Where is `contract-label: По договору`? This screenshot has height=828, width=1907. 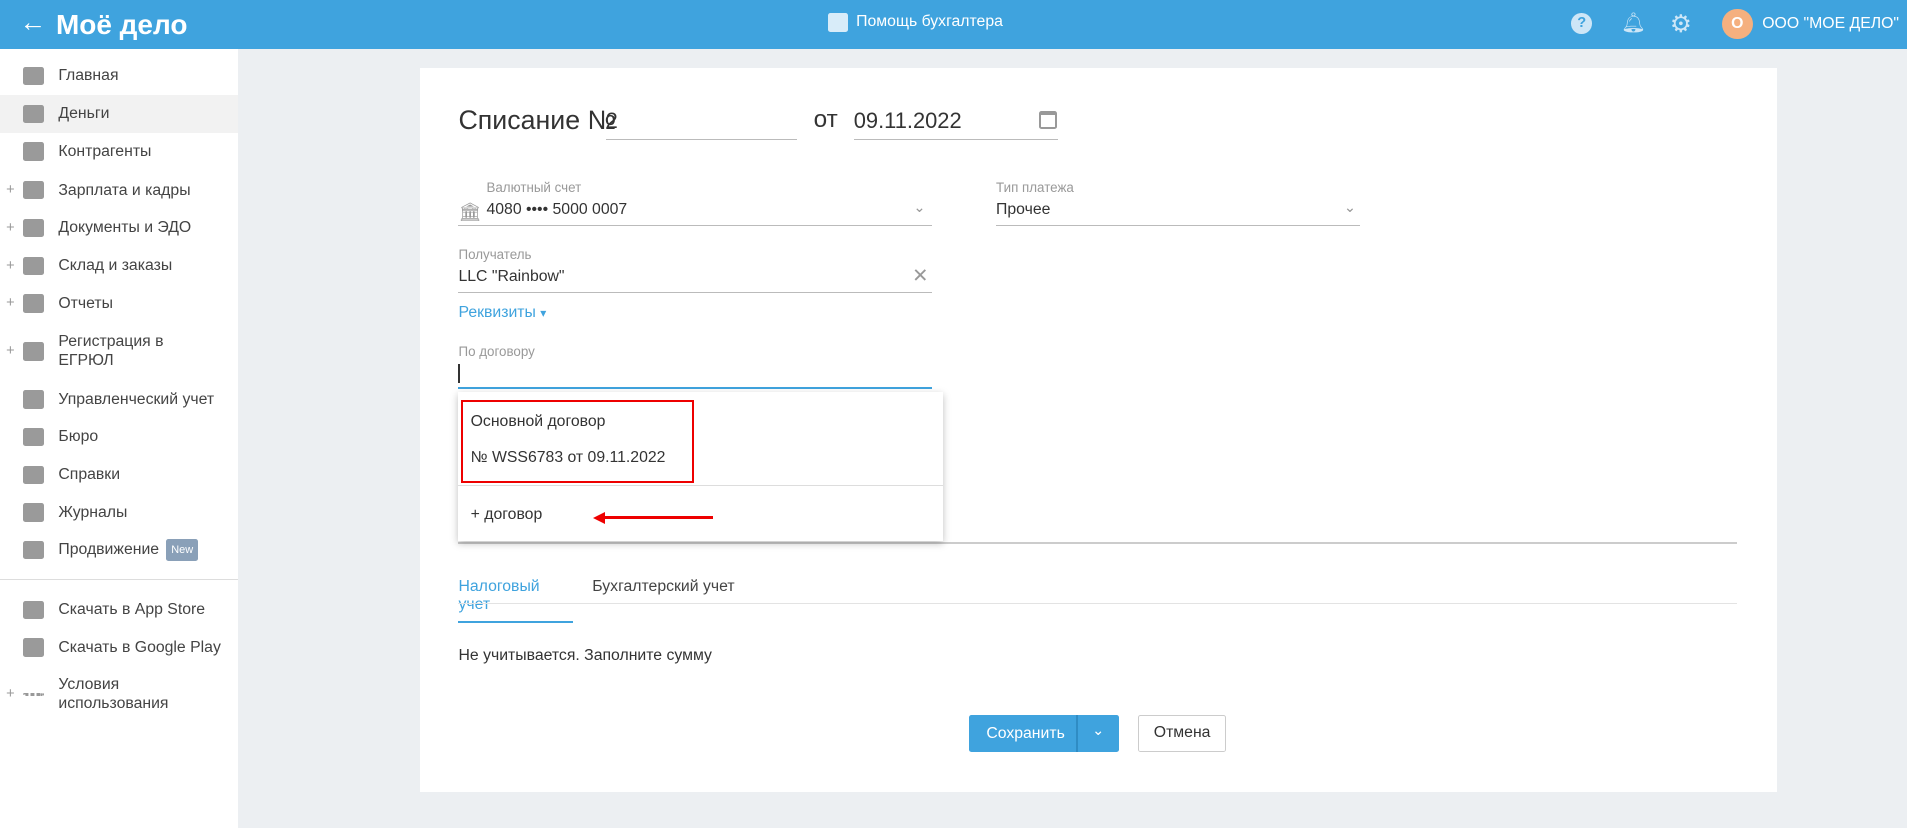
contract-label: По договору is located at coordinates (496, 352).